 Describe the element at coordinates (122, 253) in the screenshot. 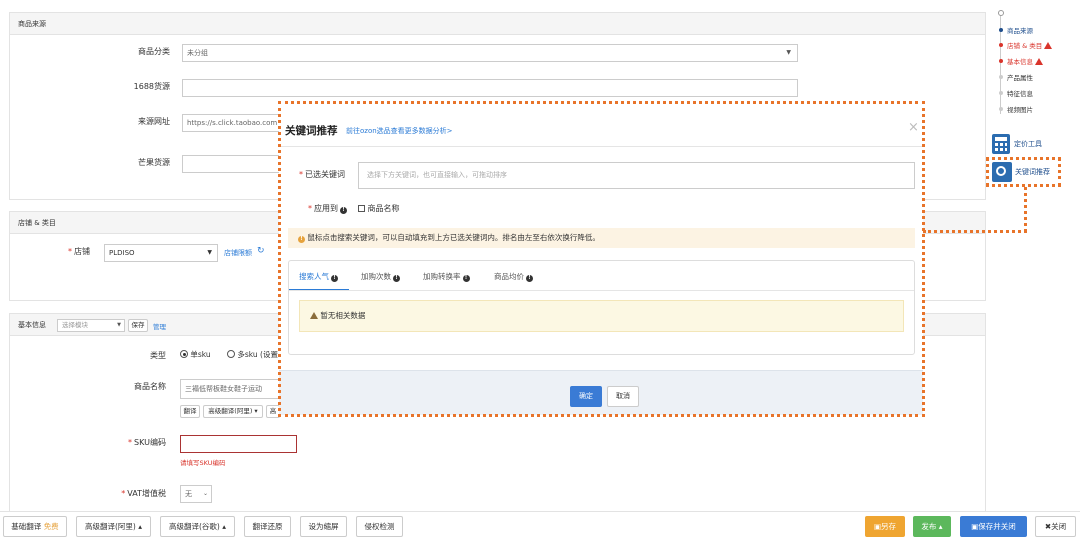

I see `store-value: PLDISO` at that location.